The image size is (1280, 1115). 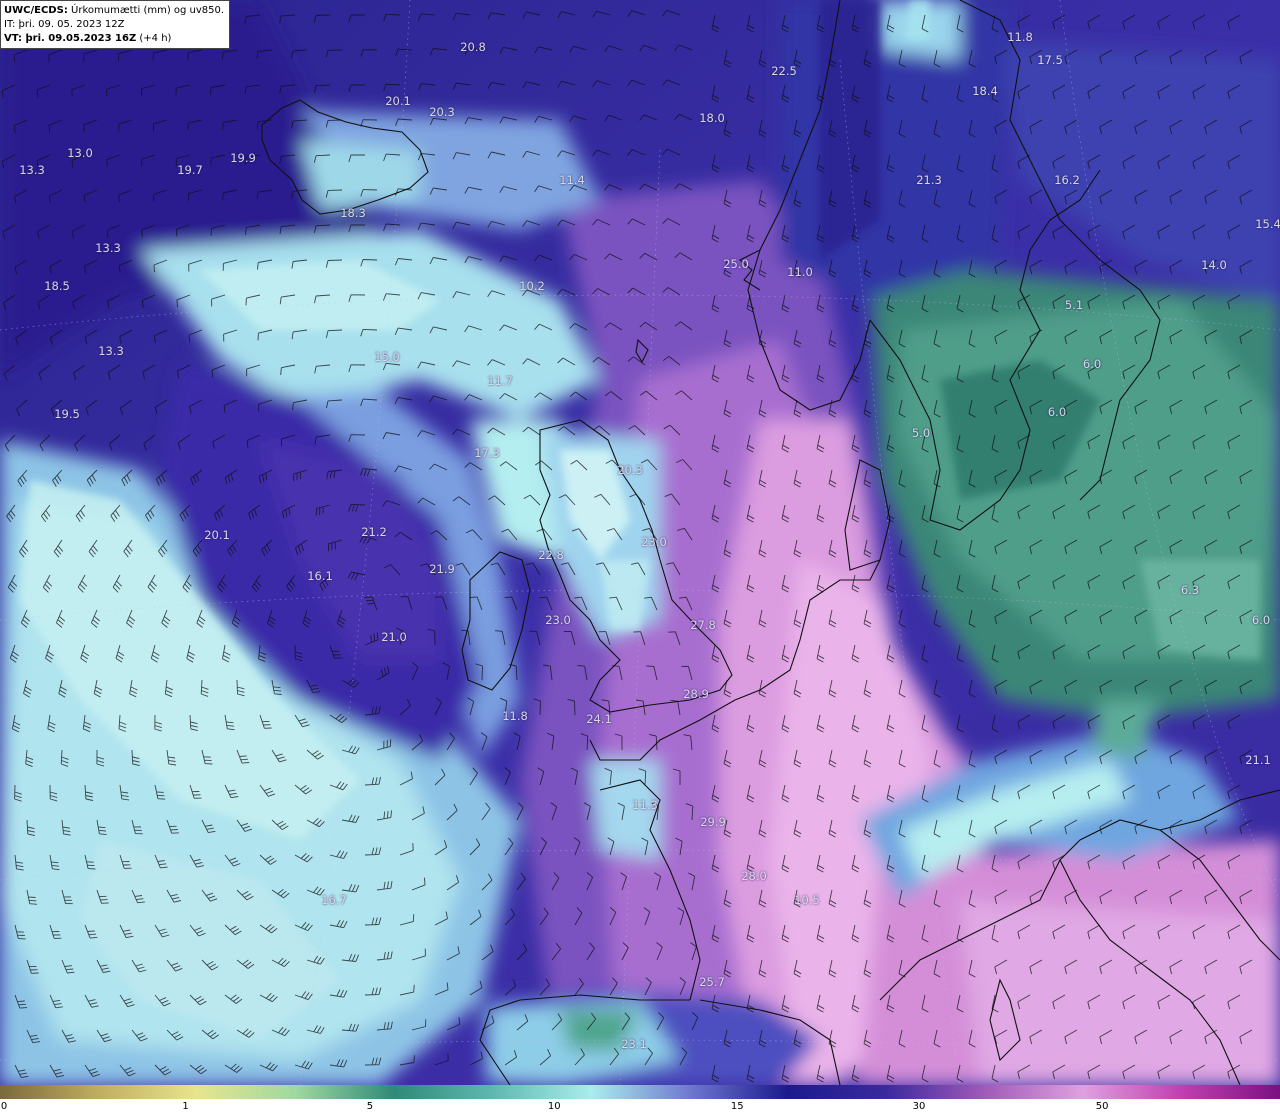 What do you see at coordinates (148, 10) in the screenshot?
I see `parameter-name: Úrkomumætti (mm) og uv850.` at bounding box center [148, 10].